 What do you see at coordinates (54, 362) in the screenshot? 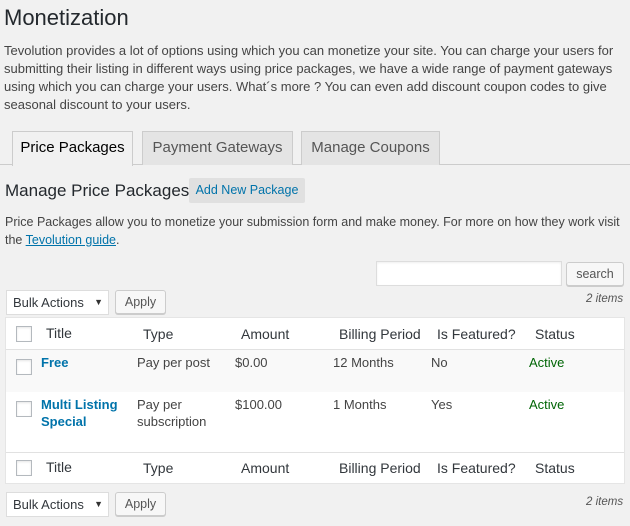
I see `package-name-link: Free` at bounding box center [54, 362].